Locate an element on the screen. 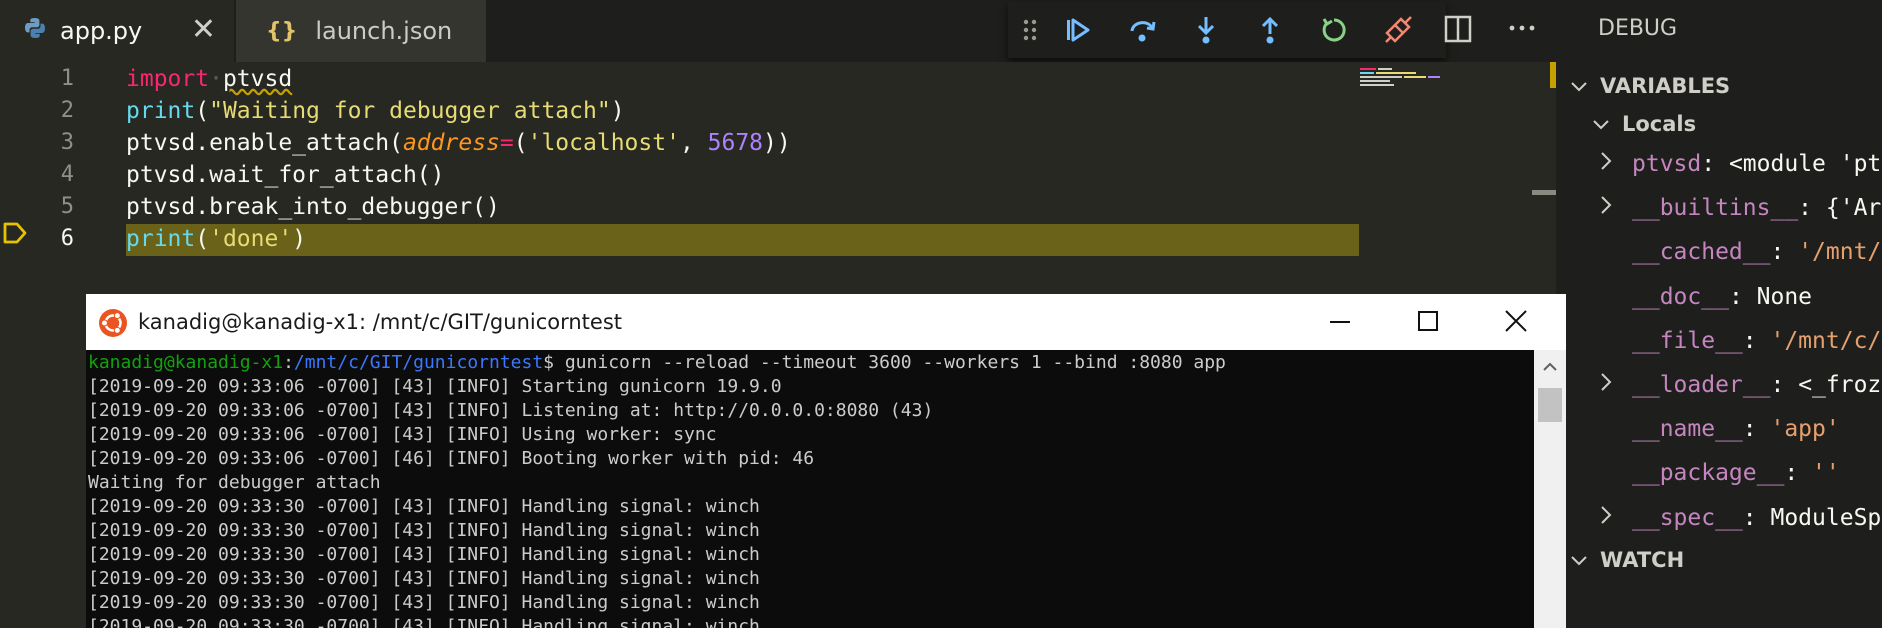 This screenshot has width=1882, height=628. code-text: print("Waiting for debugger attach") is located at coordinates (375, 111).